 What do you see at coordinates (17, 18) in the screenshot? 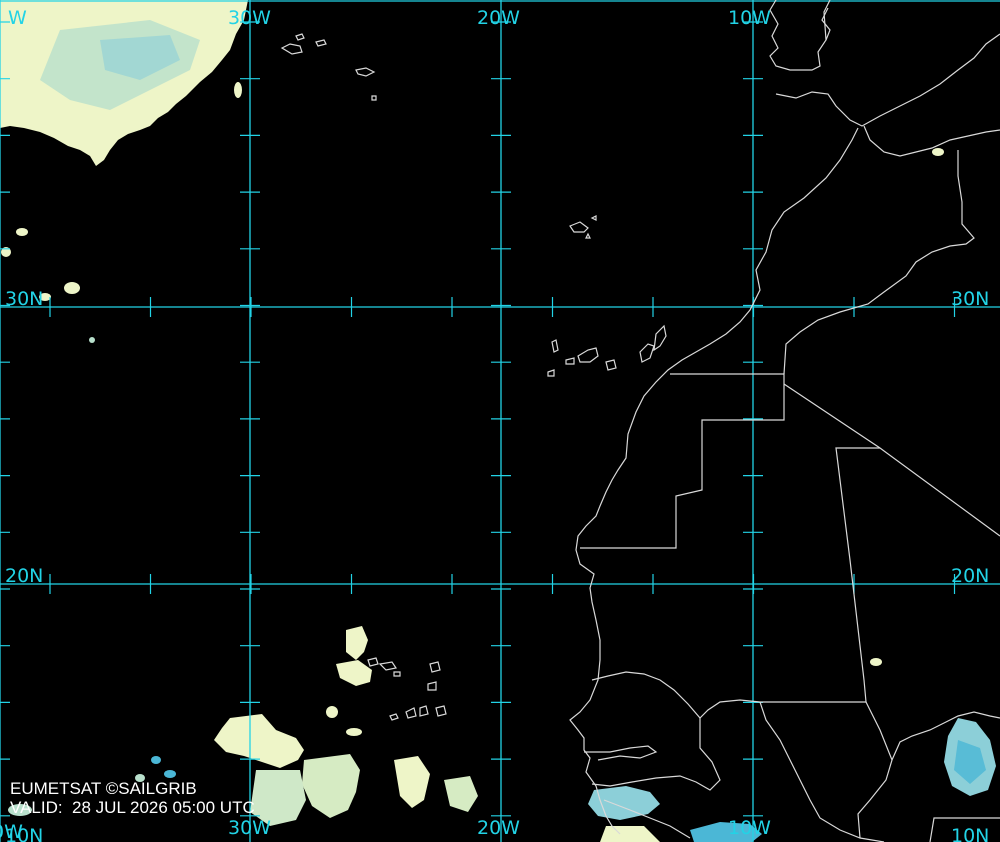
I see `lon-label-top: W` at bounding box center [17, 18].